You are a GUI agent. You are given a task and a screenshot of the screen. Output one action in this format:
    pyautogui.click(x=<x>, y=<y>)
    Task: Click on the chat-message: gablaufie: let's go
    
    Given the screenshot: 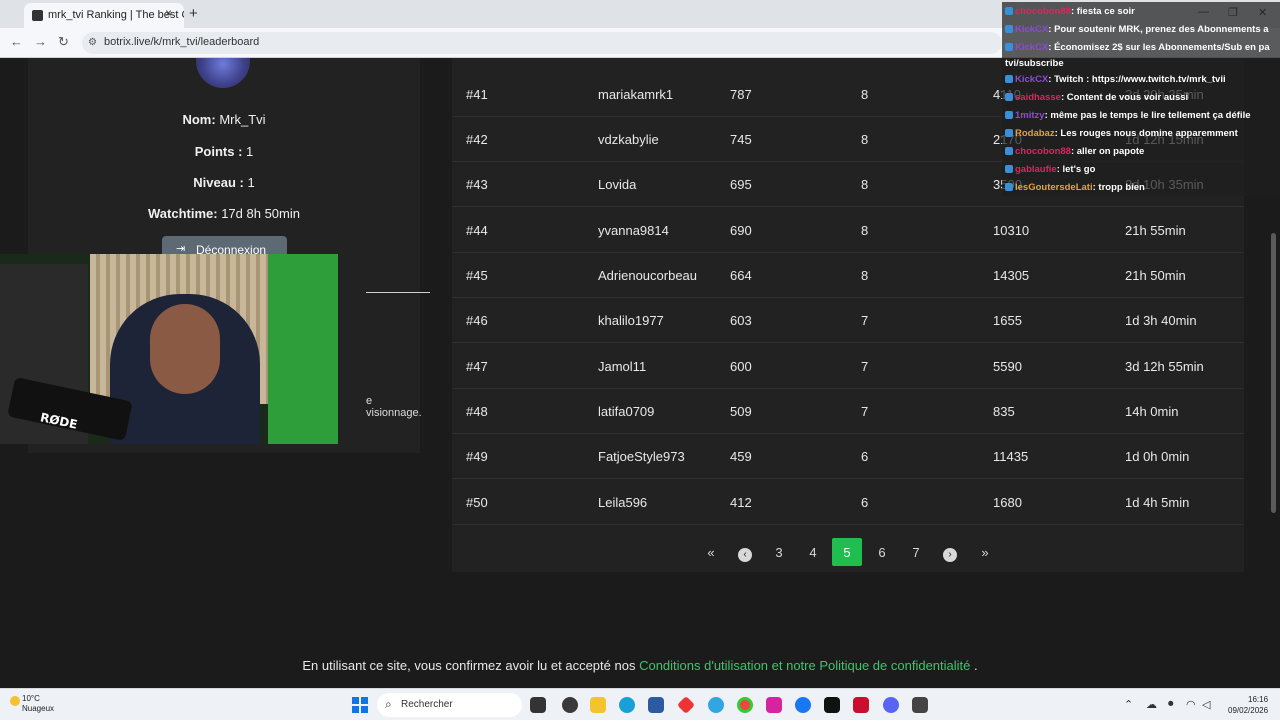 What is the action you would take?
    pyautogui.click(x=1050, y=169)
    